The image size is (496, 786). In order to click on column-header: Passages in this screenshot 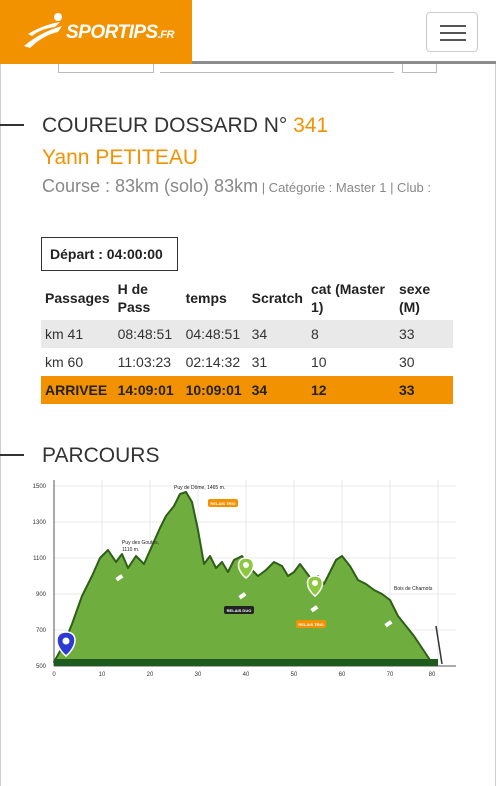, I will do `click(77, 297)`.